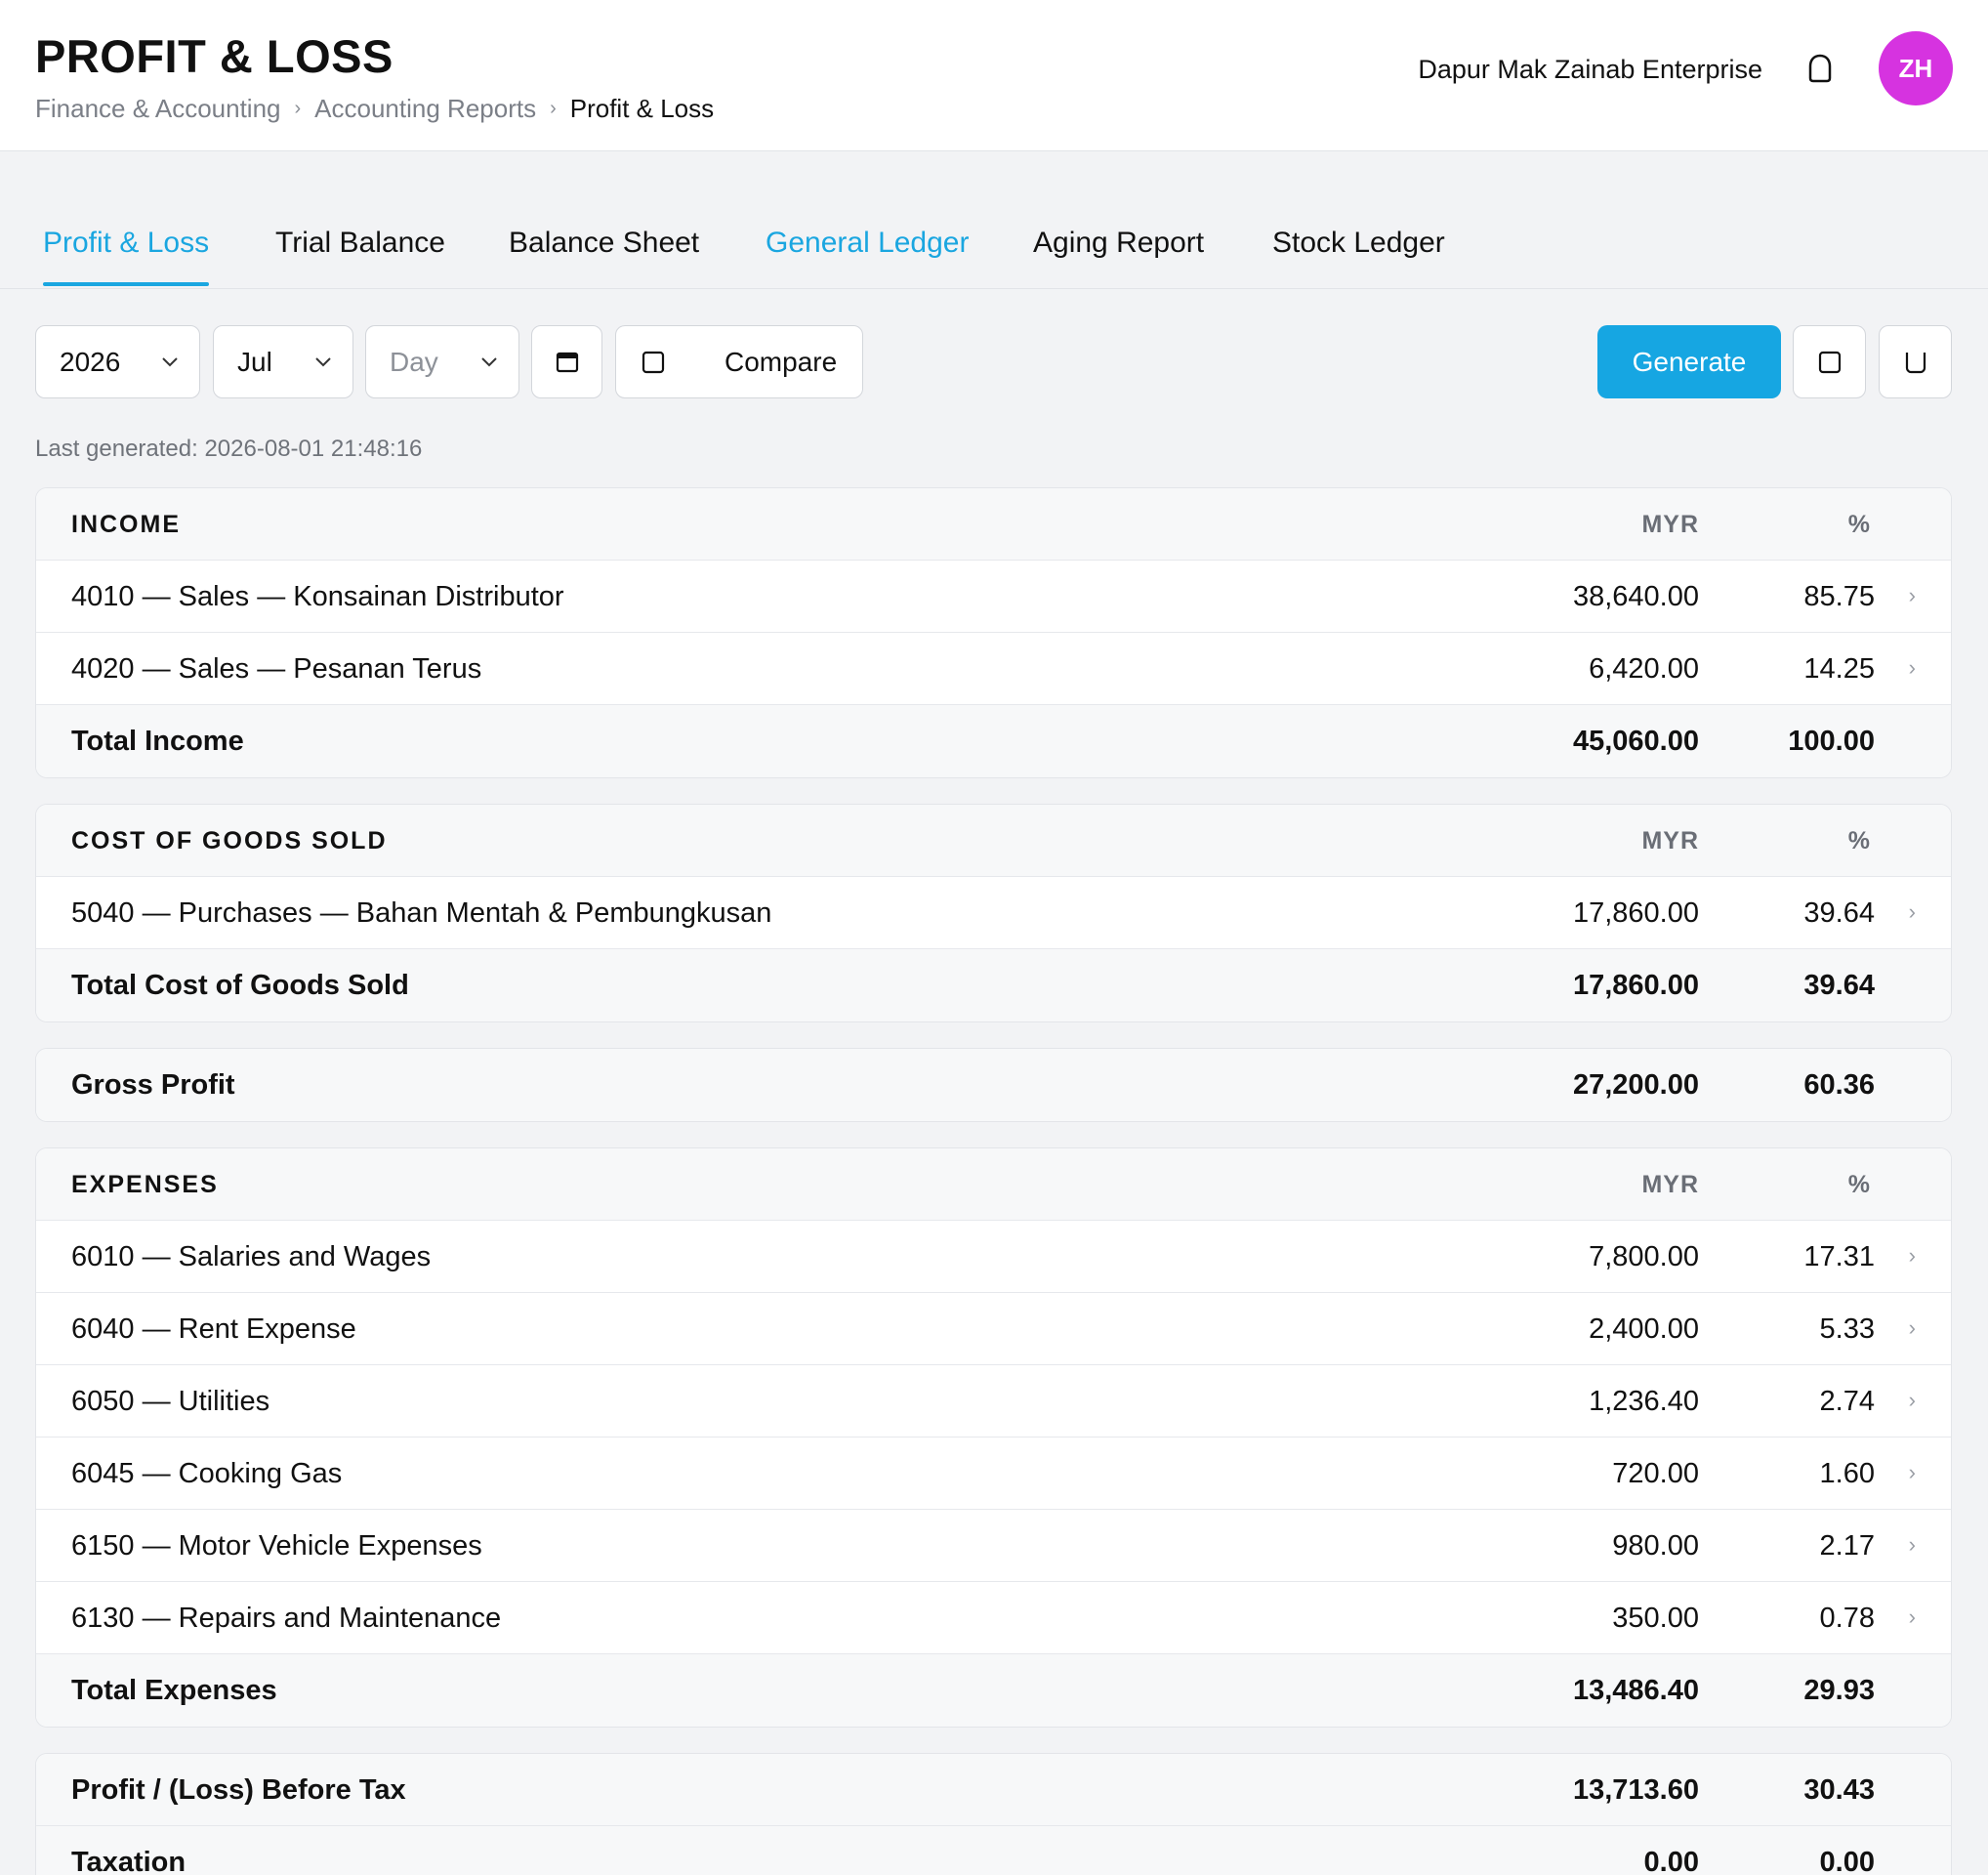 The width and height of the screenshot is (1988, 1875). I want to click on month-select-value: Jul, so click(254, 361).